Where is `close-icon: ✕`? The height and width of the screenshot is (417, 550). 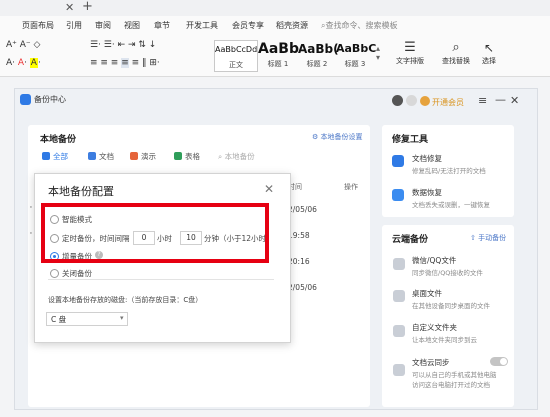
close-icon: ✕ is located at coordinates (514, 100).